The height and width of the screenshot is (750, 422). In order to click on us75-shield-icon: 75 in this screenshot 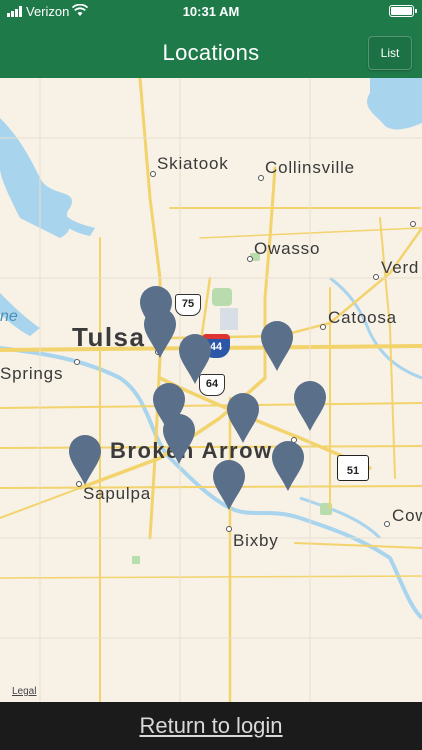, I will do `click(188, 305)`.